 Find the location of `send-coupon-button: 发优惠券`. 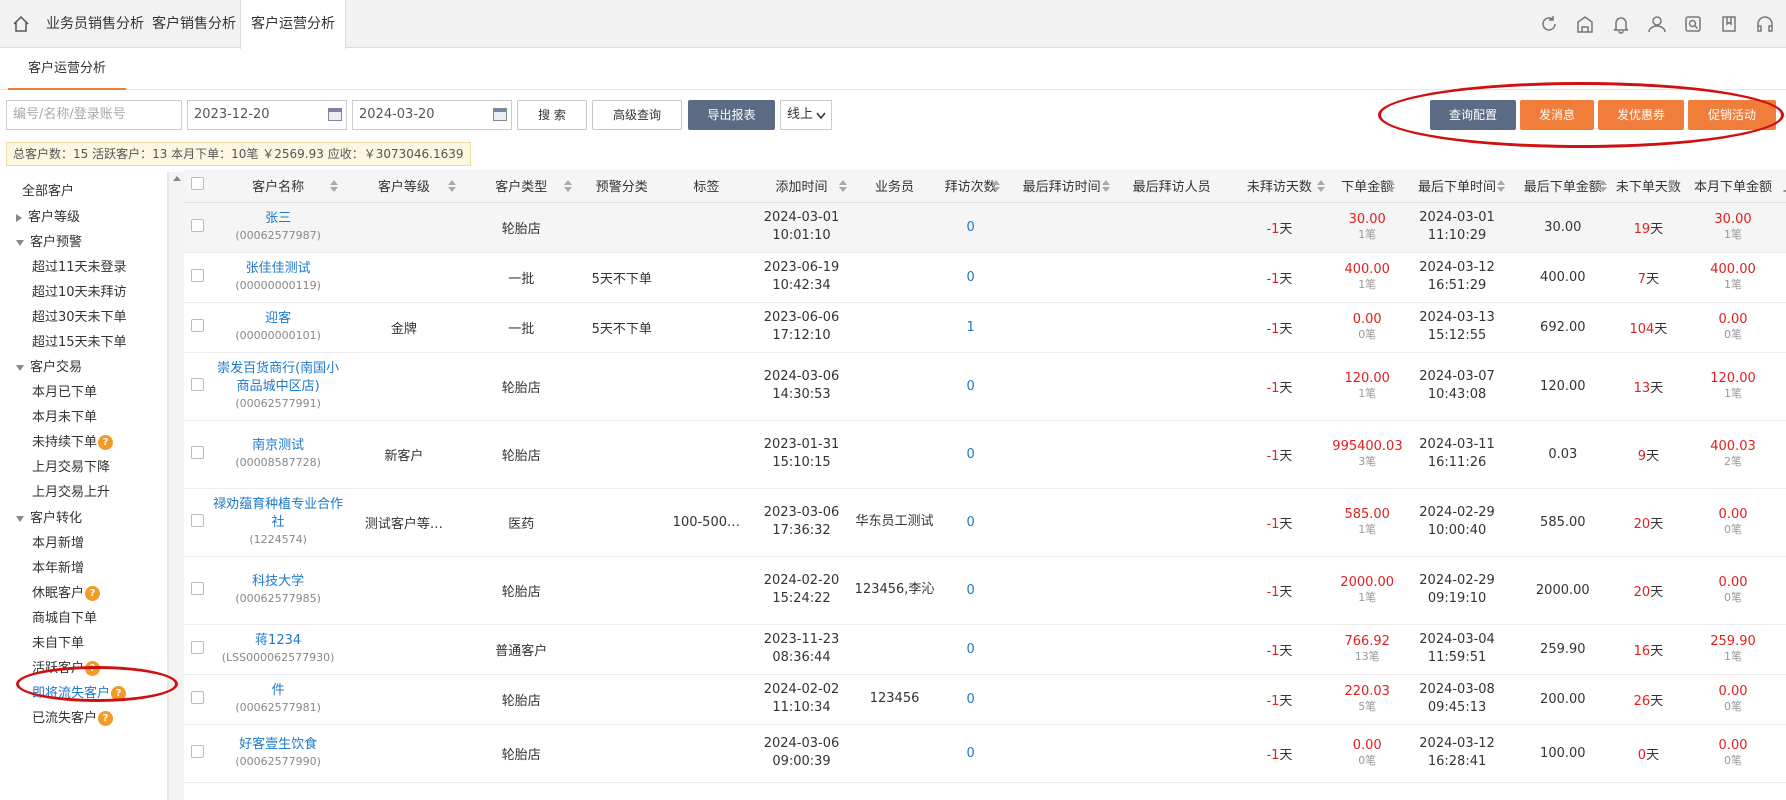

send-coupon-button: 发优惠券 is located at coordinates (1641, 115).